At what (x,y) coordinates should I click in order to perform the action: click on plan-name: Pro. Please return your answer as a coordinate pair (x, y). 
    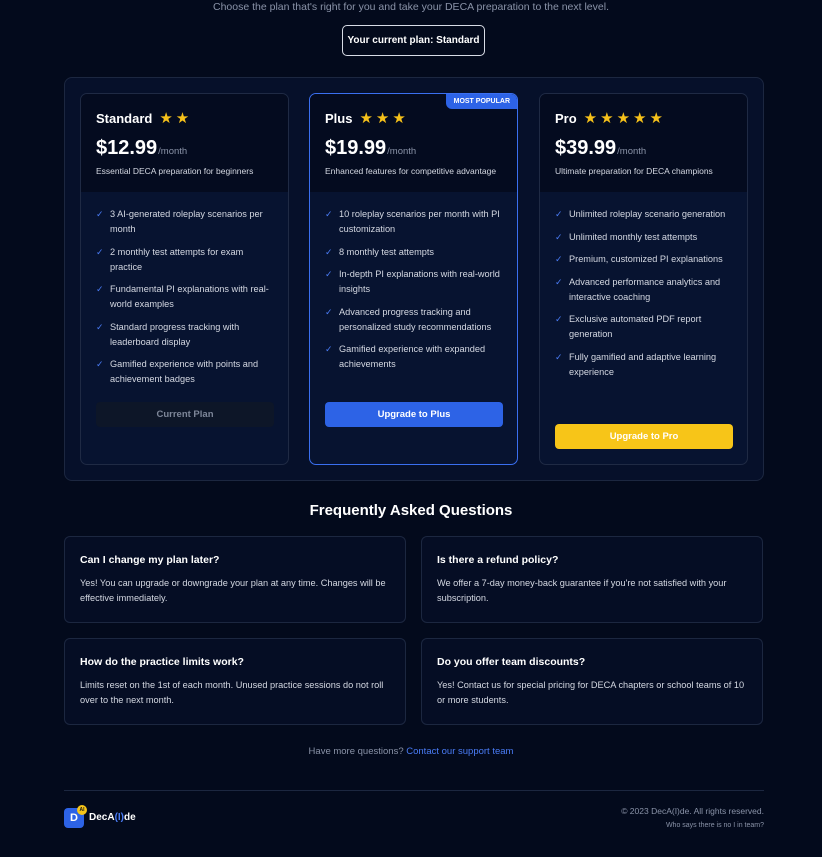
    Looking at the image, I should click on (566, 118).